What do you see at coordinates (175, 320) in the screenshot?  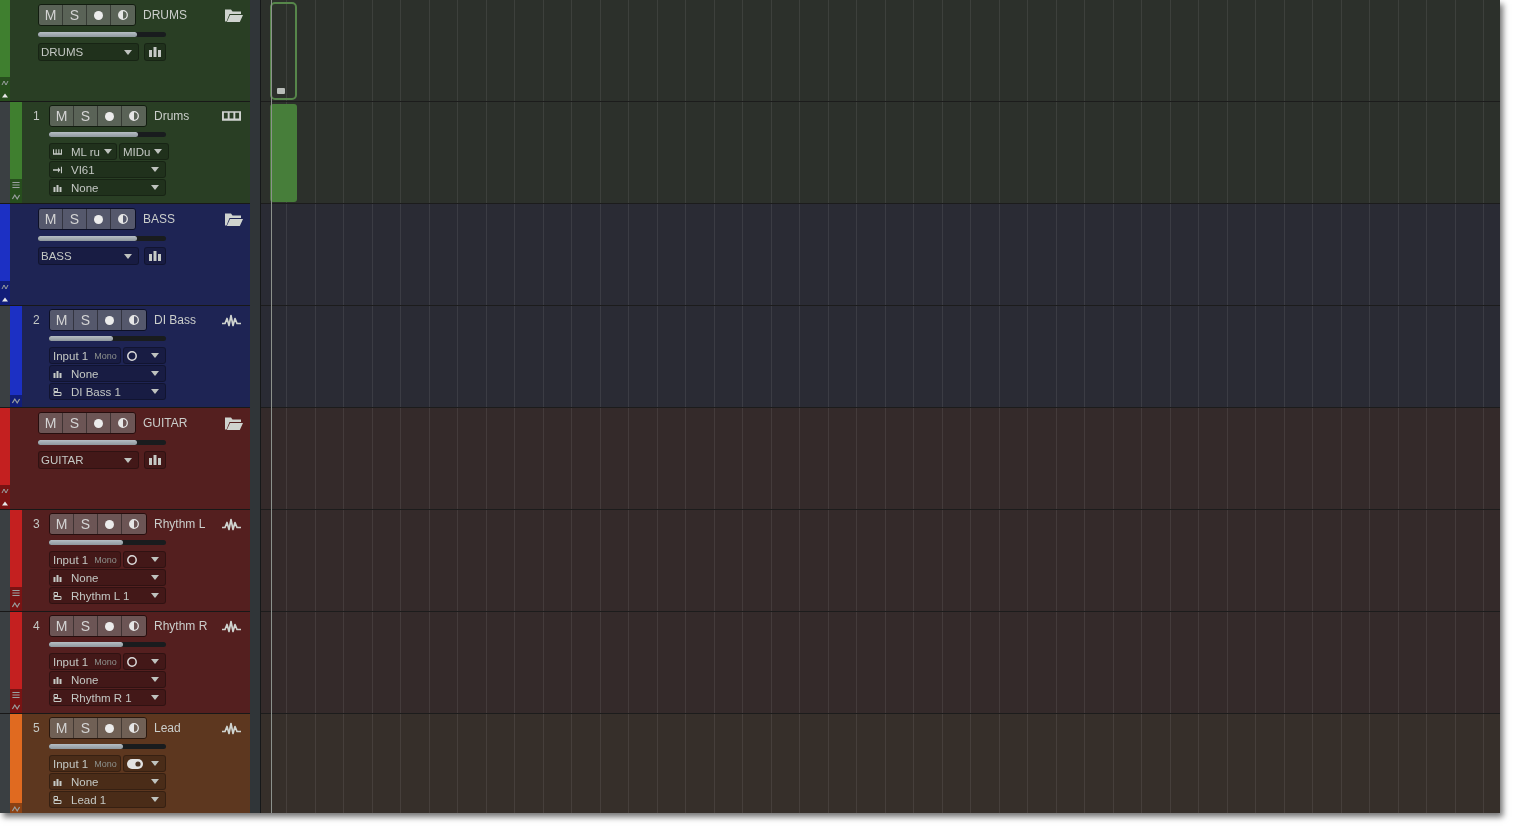 I see `track-name: DI Bass` at bounding box center [175, 320].